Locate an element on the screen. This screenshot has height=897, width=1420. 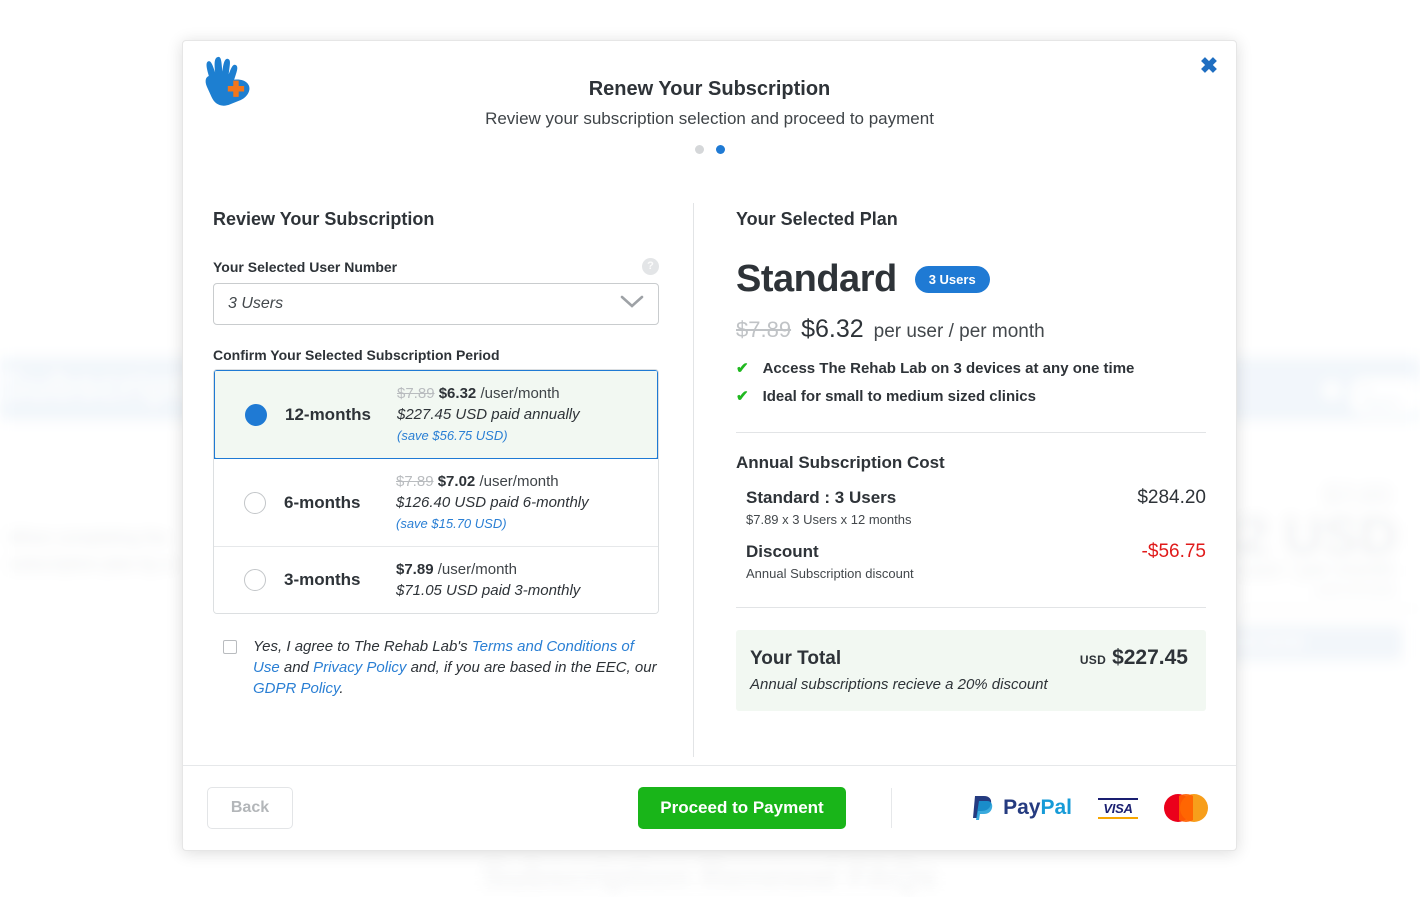
cost-row-name: Discount is located at coordinates (782, 552).